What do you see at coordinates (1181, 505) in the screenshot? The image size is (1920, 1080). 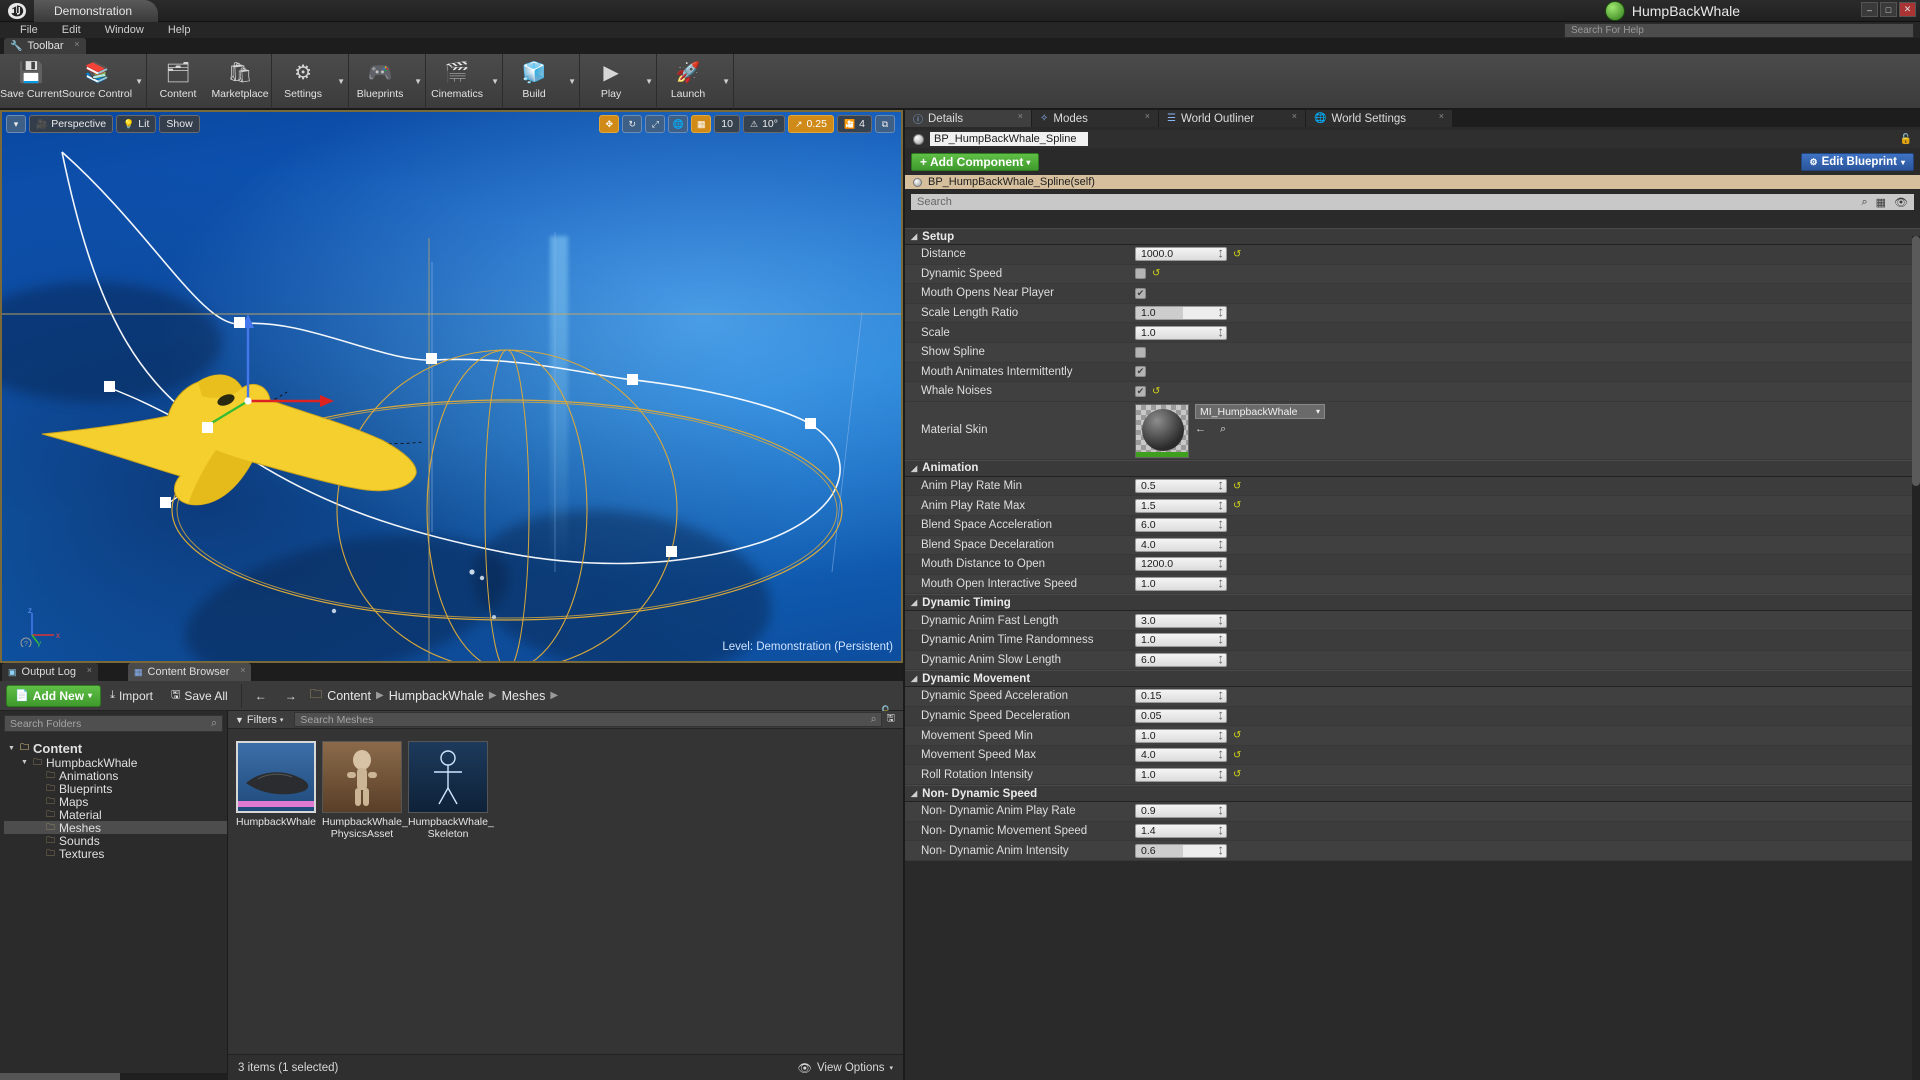 I see `property-value-input: 1.5 ⤡` at bounding box center [1181, 505].